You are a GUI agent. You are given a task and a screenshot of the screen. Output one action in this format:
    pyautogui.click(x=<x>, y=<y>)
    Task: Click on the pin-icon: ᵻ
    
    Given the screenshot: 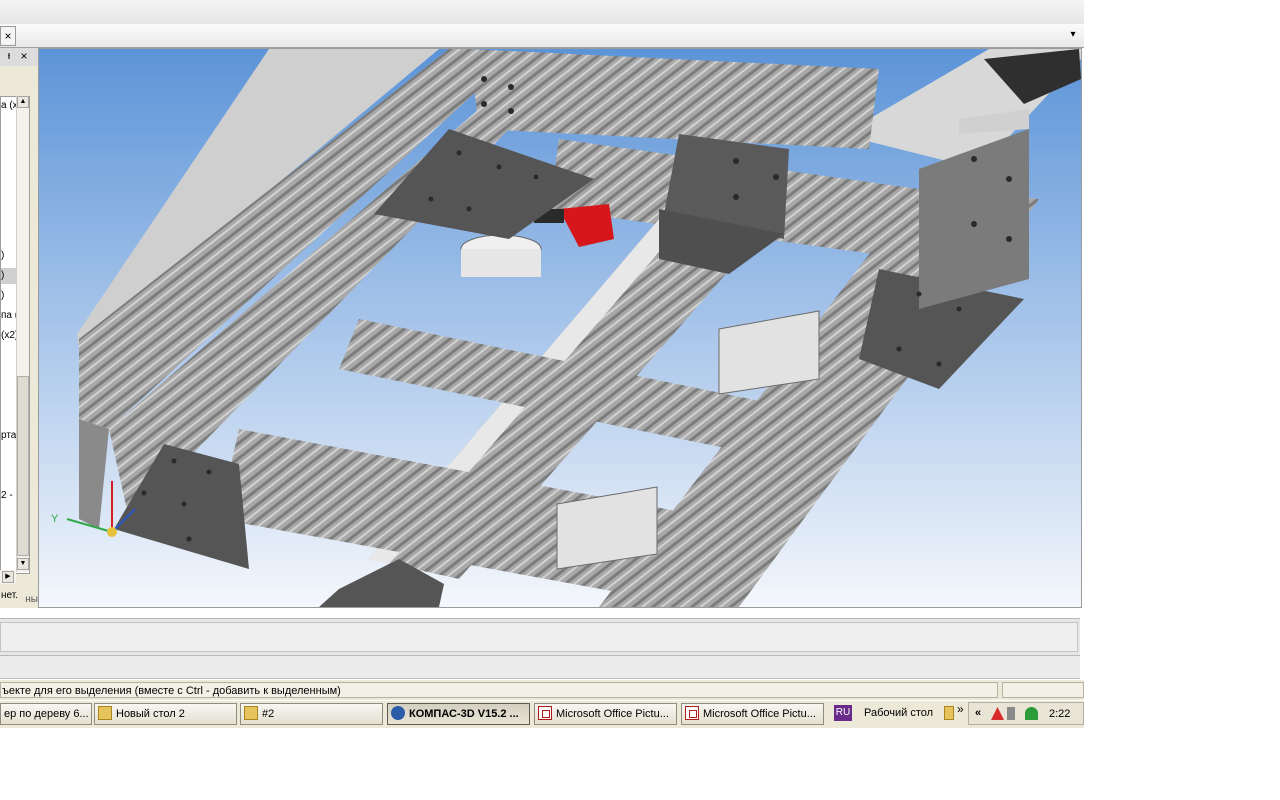 What is the action you would take?
    pyautogui.click(x=9, y=56)
    